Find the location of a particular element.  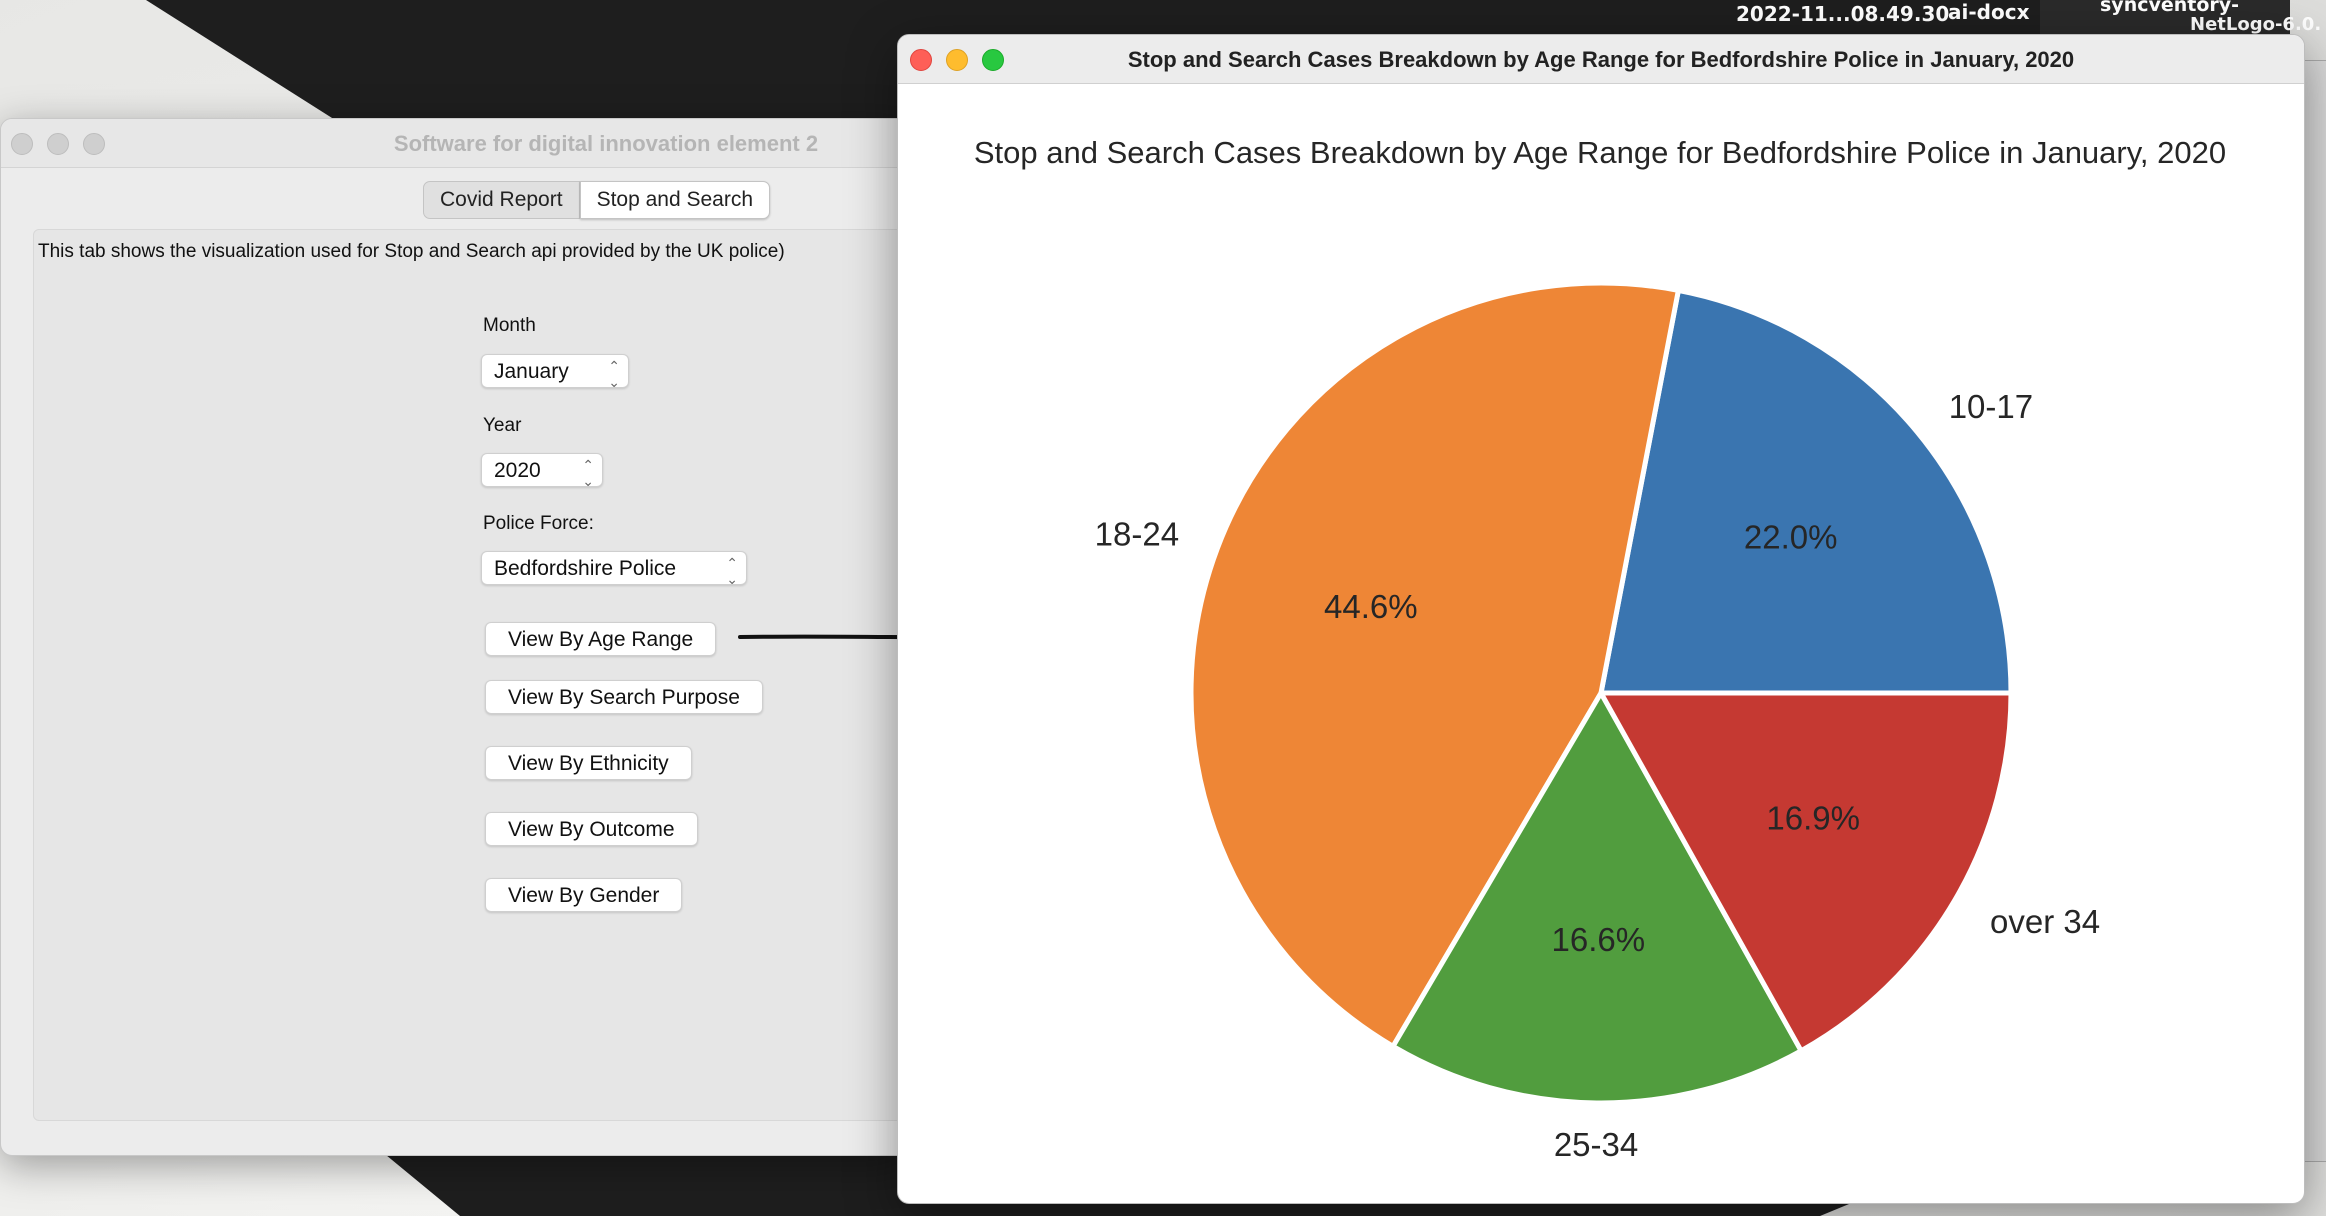

pie-value-label: 22.0% is located at coordinates (1791, 536).